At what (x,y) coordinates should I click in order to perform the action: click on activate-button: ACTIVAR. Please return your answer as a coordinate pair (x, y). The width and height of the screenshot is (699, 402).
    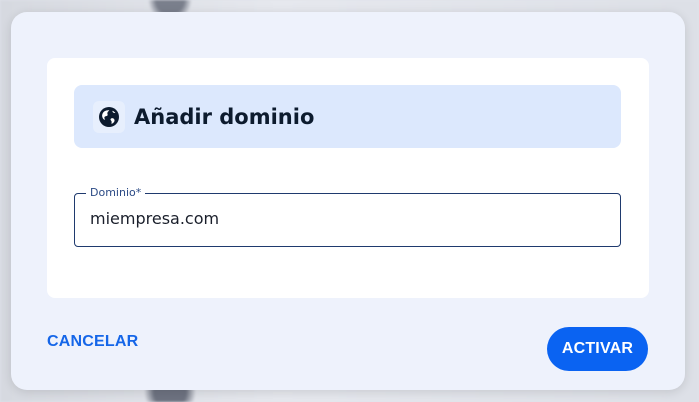
    Looking at the image, I should click on (597, 349).